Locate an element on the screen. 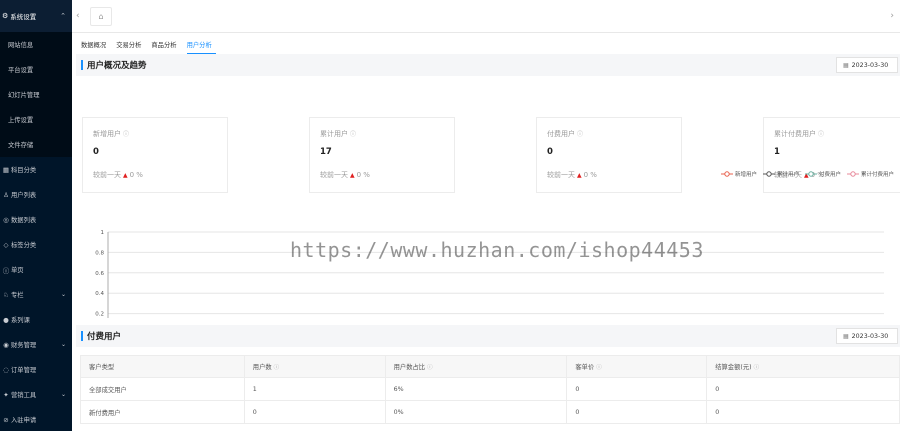  home-tab: ⌂ is located at coordinates (101, 16).